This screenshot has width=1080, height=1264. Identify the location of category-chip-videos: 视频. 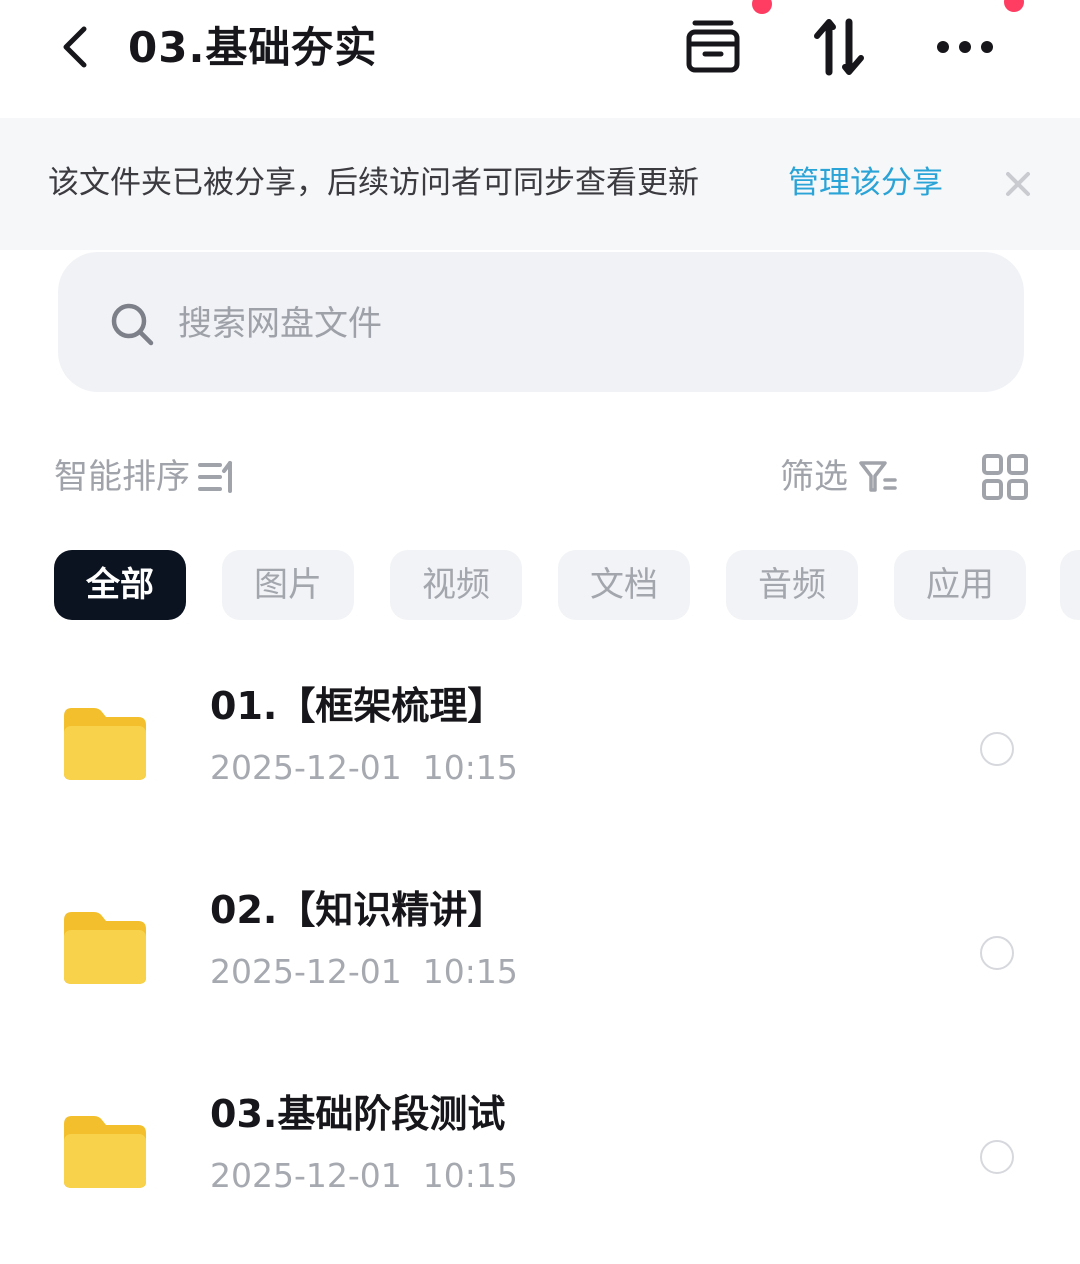
(456, 585).